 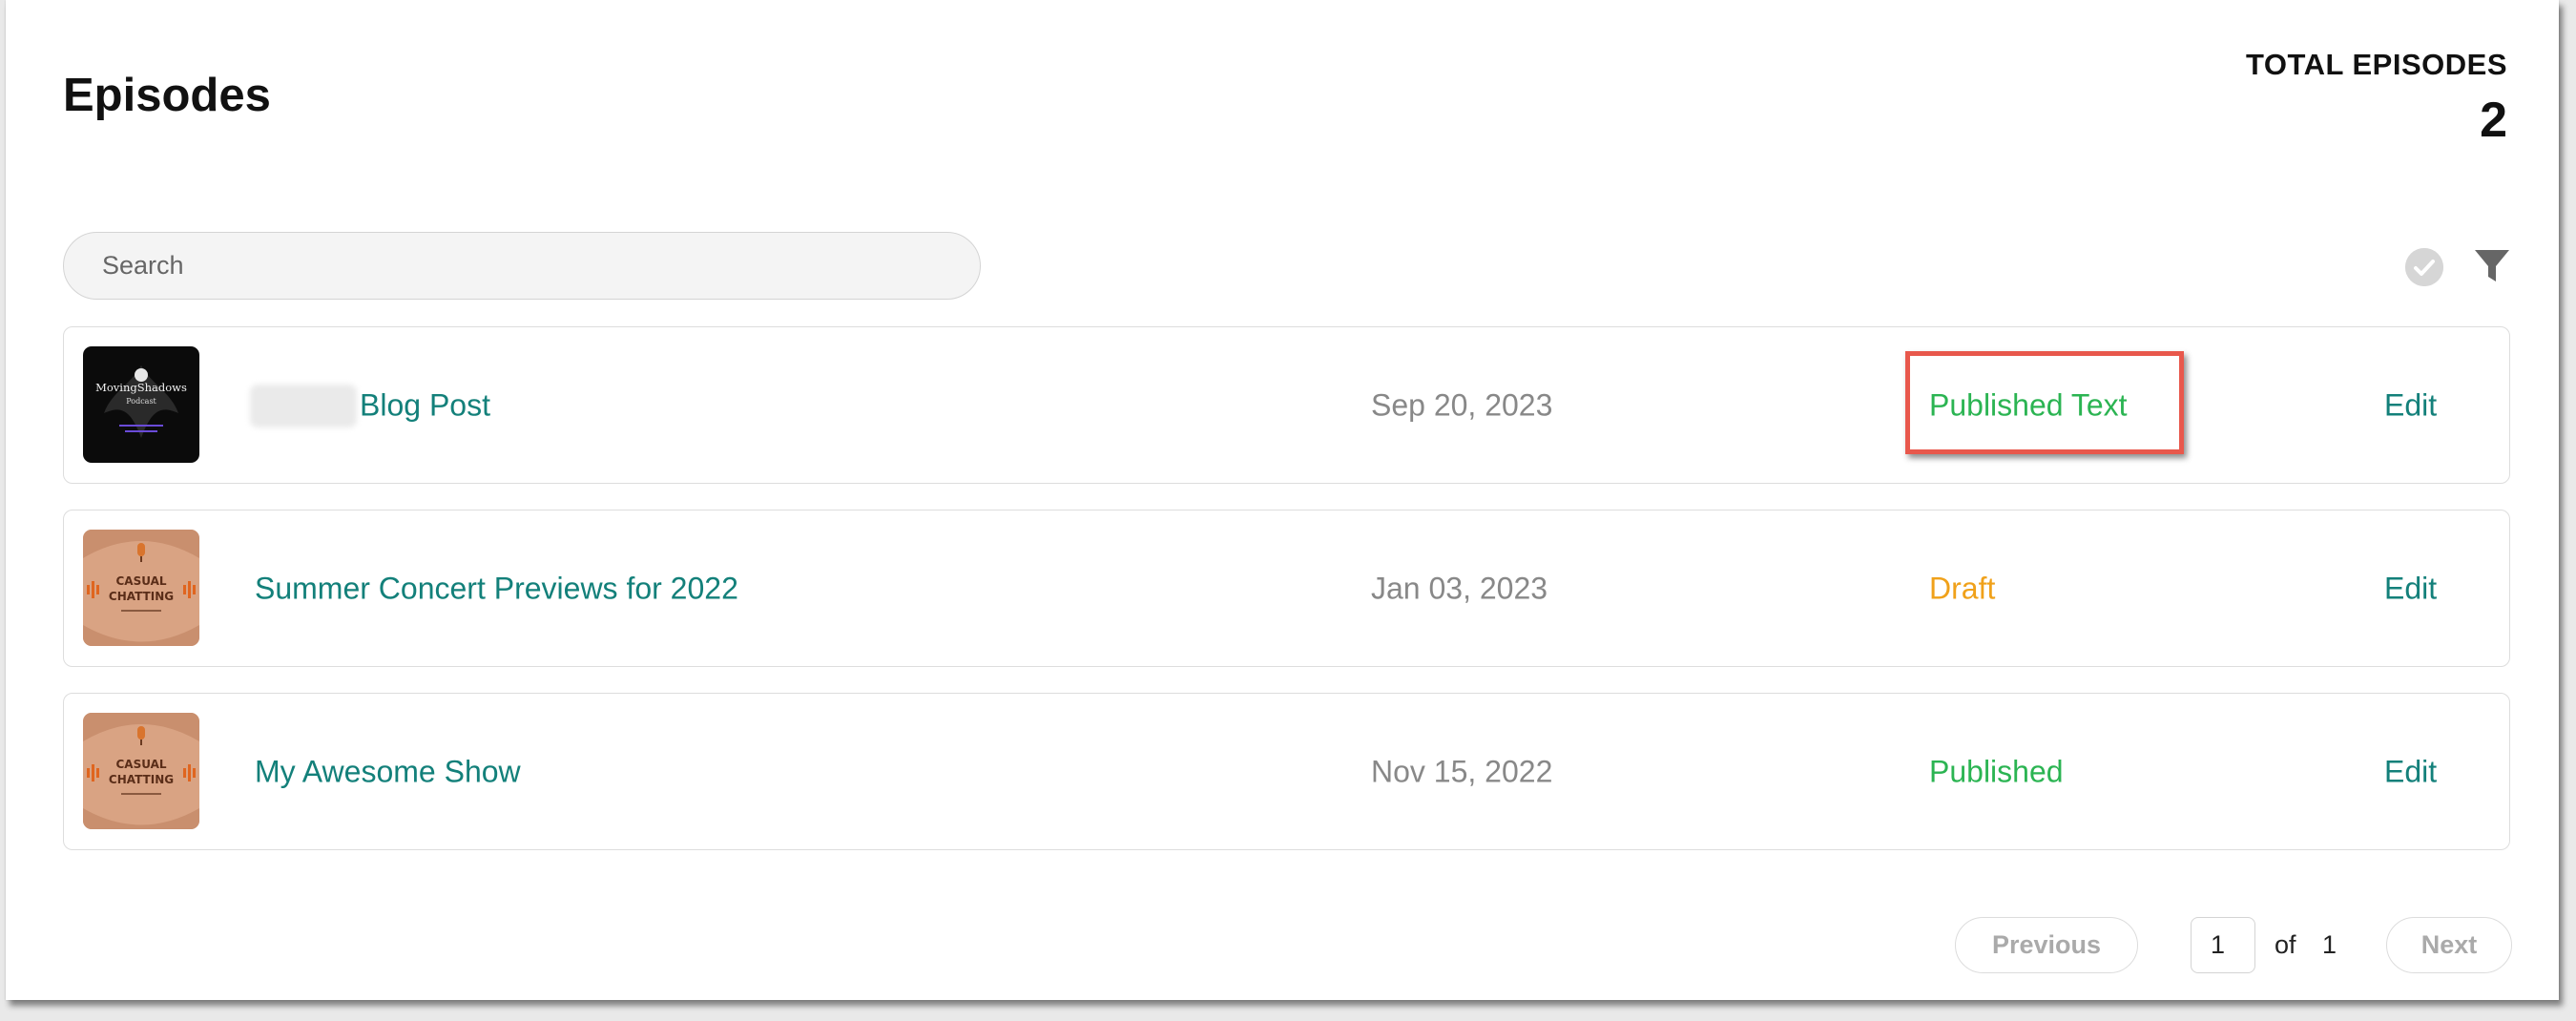 I want to click on page-number-input, so click(x=2223, y=945).